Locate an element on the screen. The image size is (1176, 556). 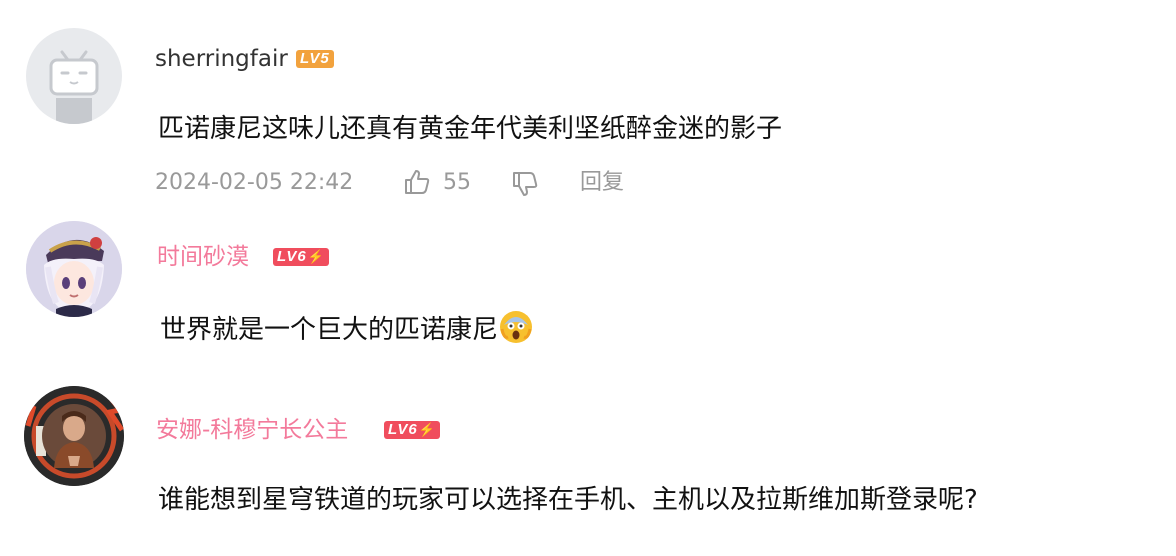
username: sherringfair is located at coordinates (221, 59).